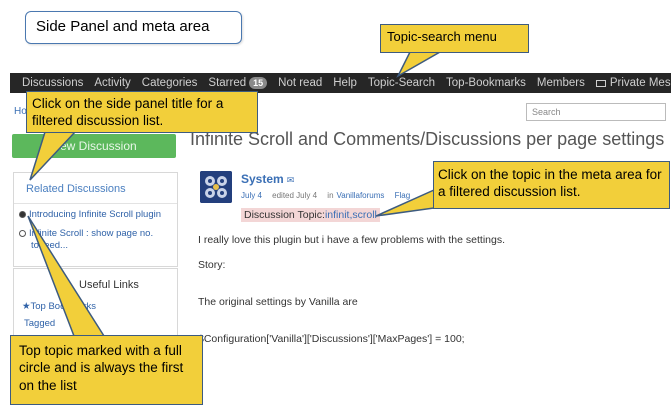  Describe the element at coordinates (291, 180) in the screenshot. I see `message-icon: ✉` at that location.